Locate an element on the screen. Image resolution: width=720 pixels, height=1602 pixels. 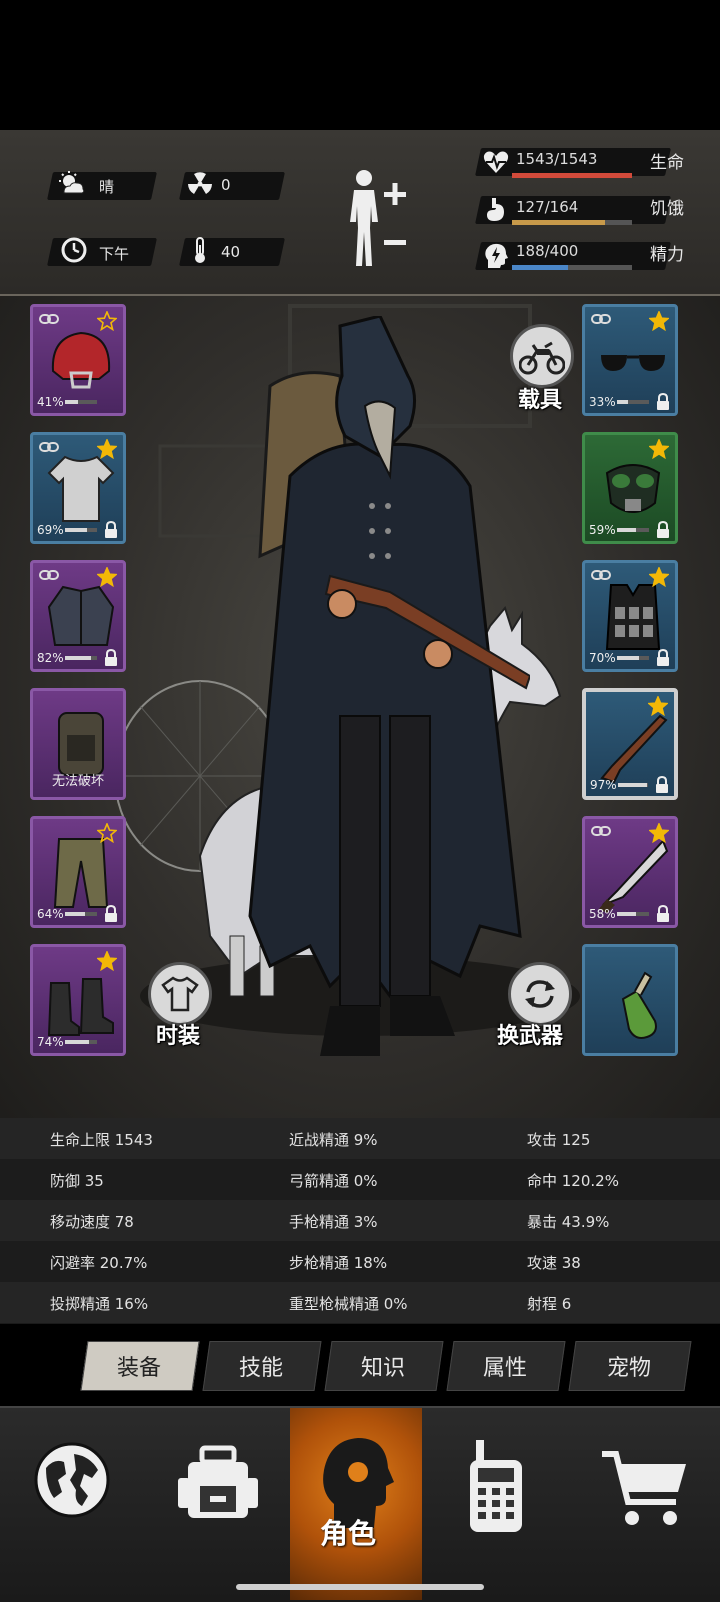
right-slot-rifle: 97% is located at coordinates (630, 744).